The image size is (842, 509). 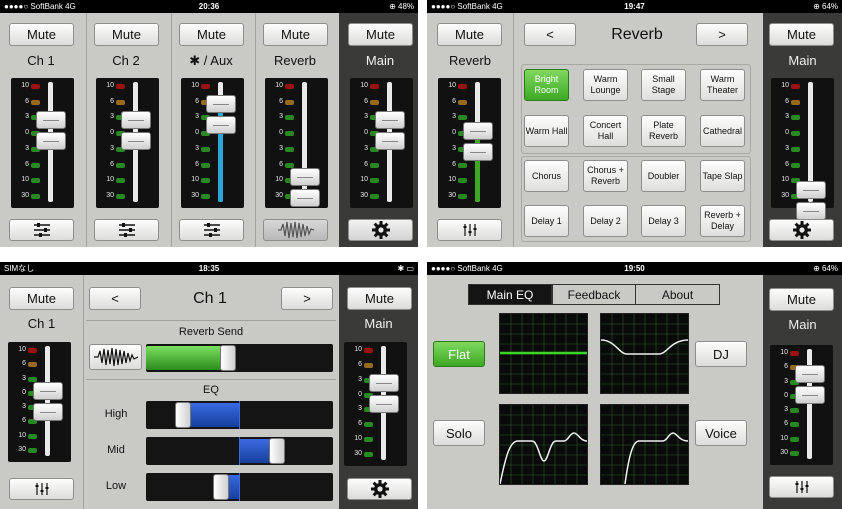 I want to click on tab-main-eq: Main EQ, so click(x=510, y=294).